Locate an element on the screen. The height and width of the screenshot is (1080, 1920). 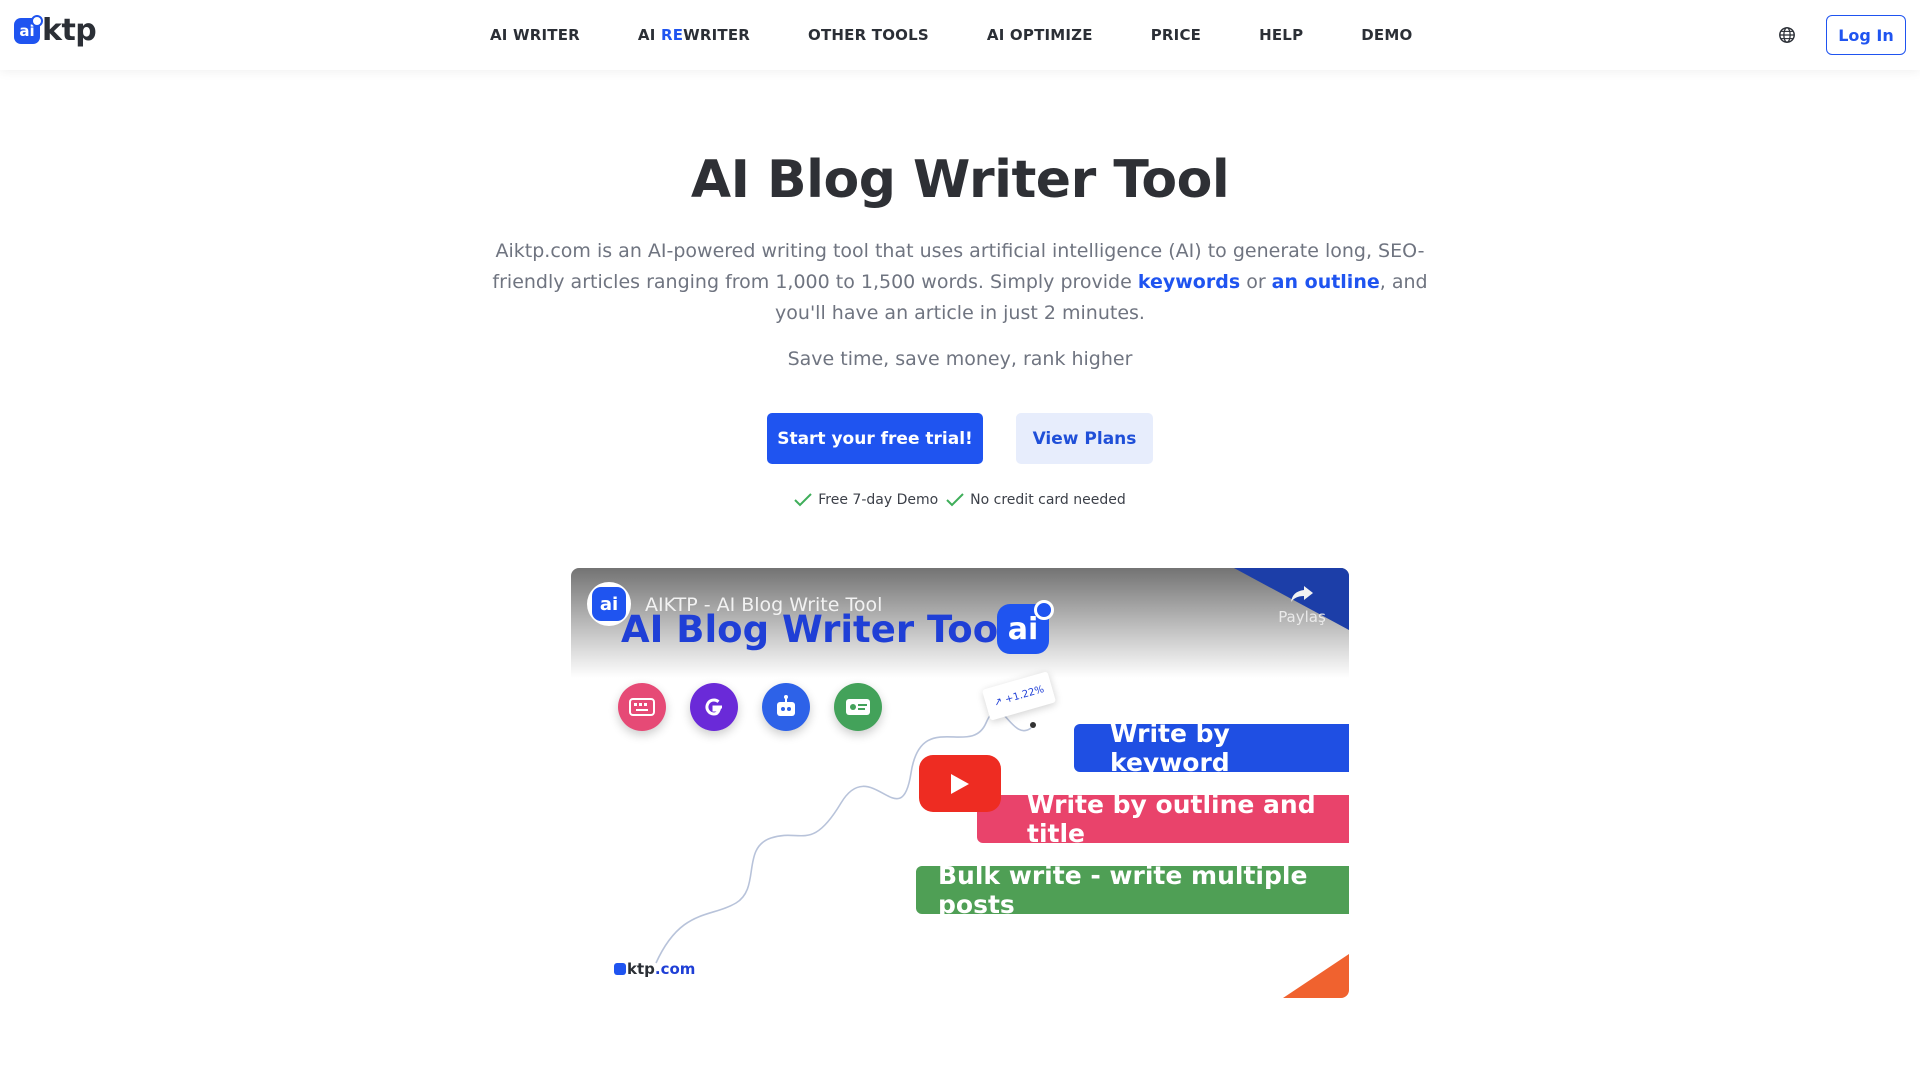
play-icon is located at coordinates (960, 783).